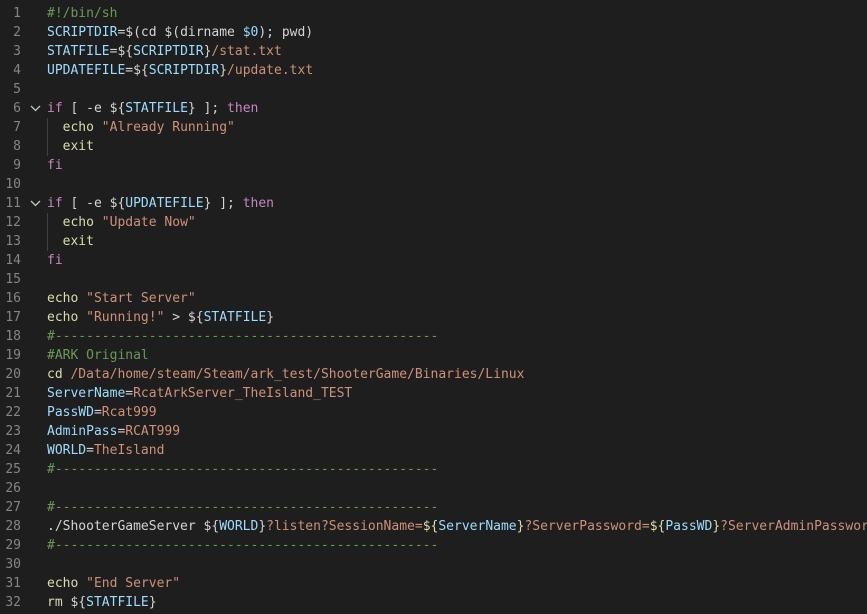 Image resolution: width=867 pixels, height=614 pixels. What do you see at coordinates (433, 260) in the screenshot?
I see `code-line: 14 fi` at bounding box center [433, 260].